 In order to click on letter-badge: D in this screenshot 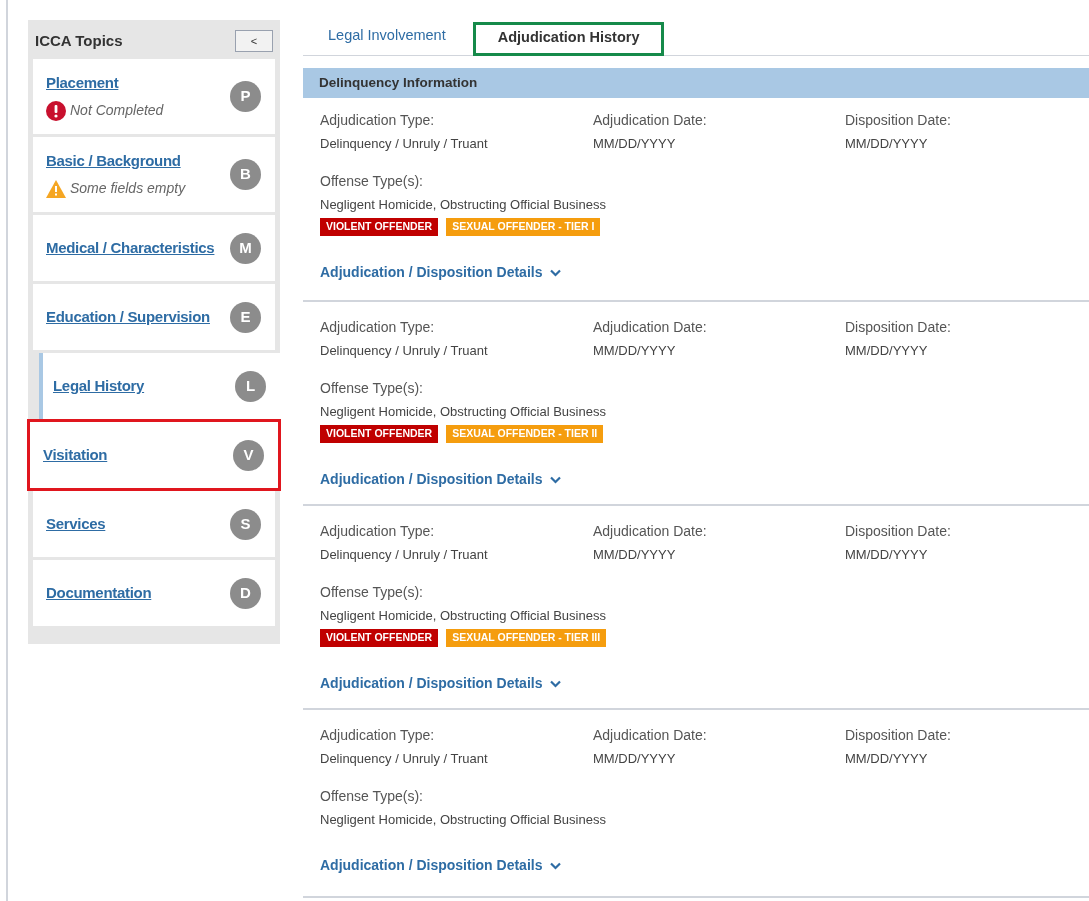, I will do `click(245, 593)`.